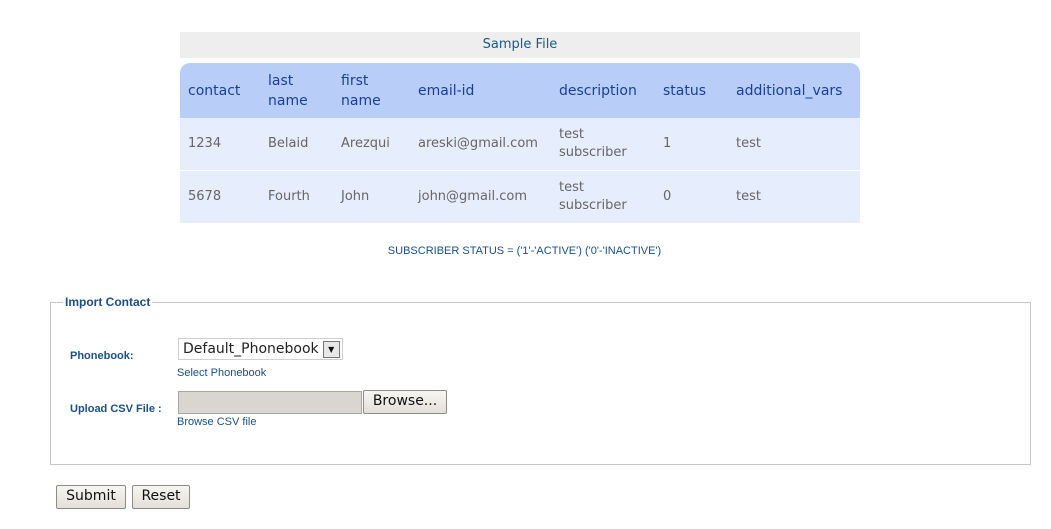 The width and height of the screenshot is (1051, 529). I want to click on csv-file-label: Upload CSV File :, so click(116, 409).